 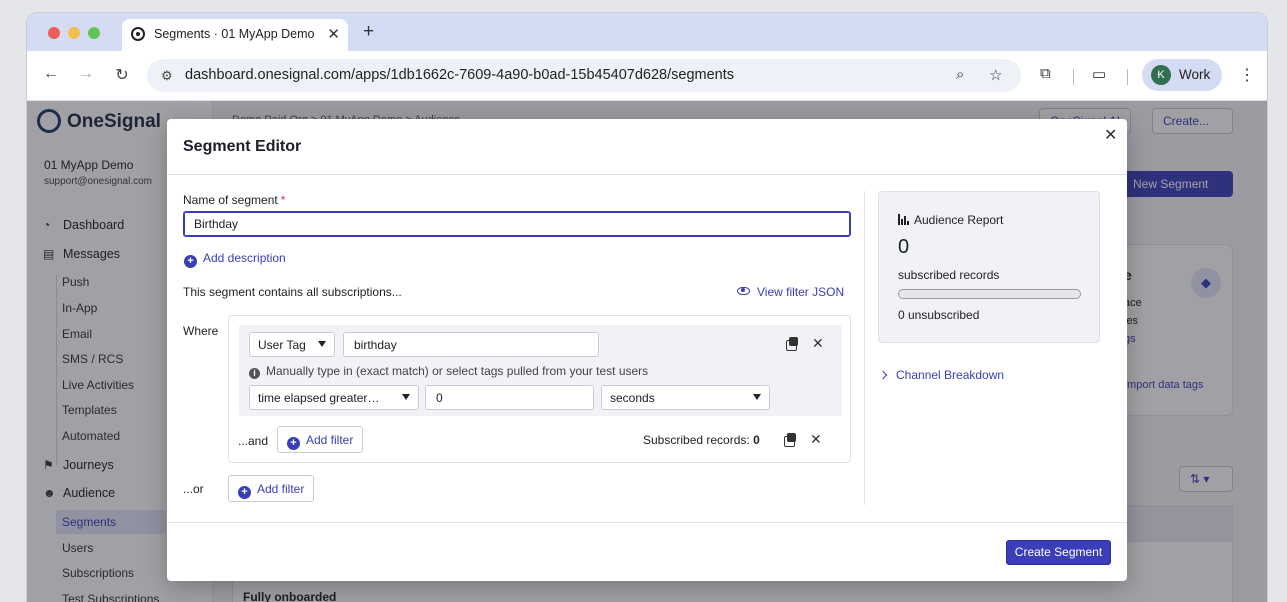 I want to click on modal-title: Segment Editor, so click(x=242, y=146).